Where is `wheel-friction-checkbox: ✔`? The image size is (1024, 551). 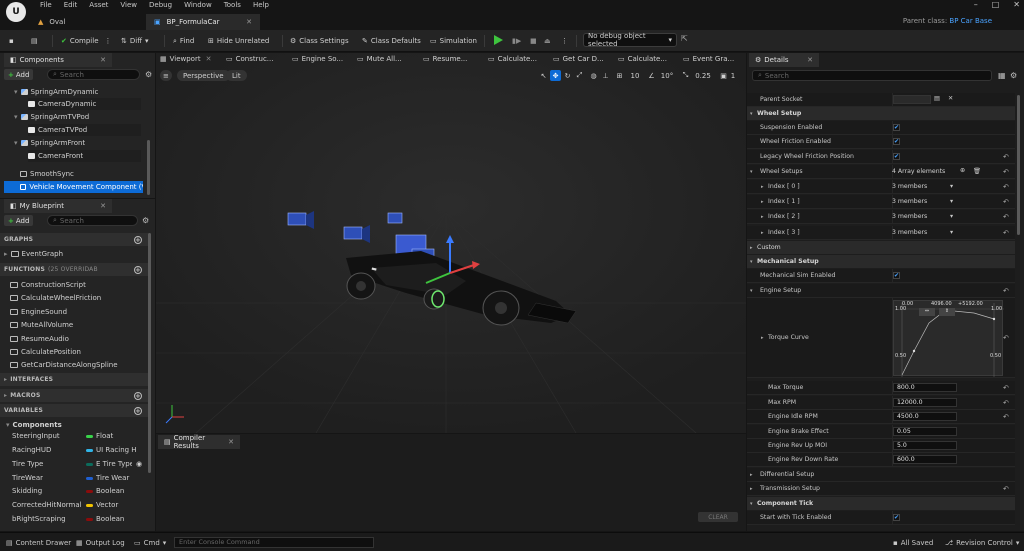 wheel-friction-checkbox: ✔ is located at coordinates (896, 141).